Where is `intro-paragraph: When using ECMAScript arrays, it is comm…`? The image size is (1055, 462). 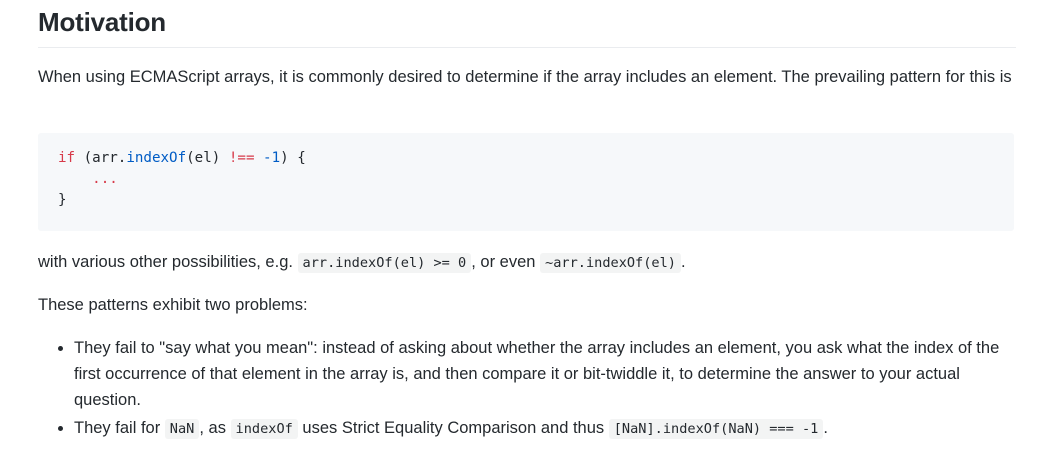
intro-paragraph: When using ECMAScript arrays, it is comm… is located at coordinates (525, 77).